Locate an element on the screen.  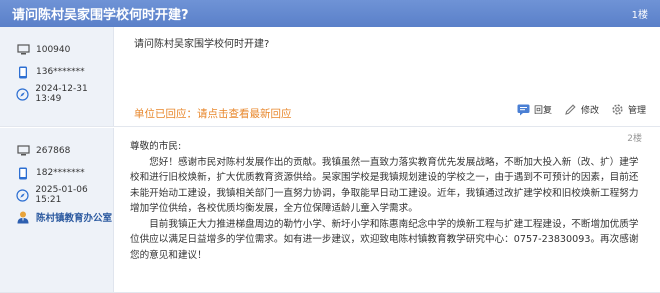
thread-title: 请问陈村吴家围学校何时开建? is located at coordinates (100, 15).